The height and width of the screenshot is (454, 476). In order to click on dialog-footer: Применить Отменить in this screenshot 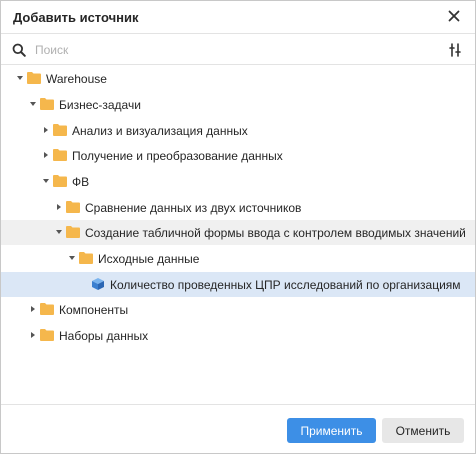, I will do `click(238, 428)`.